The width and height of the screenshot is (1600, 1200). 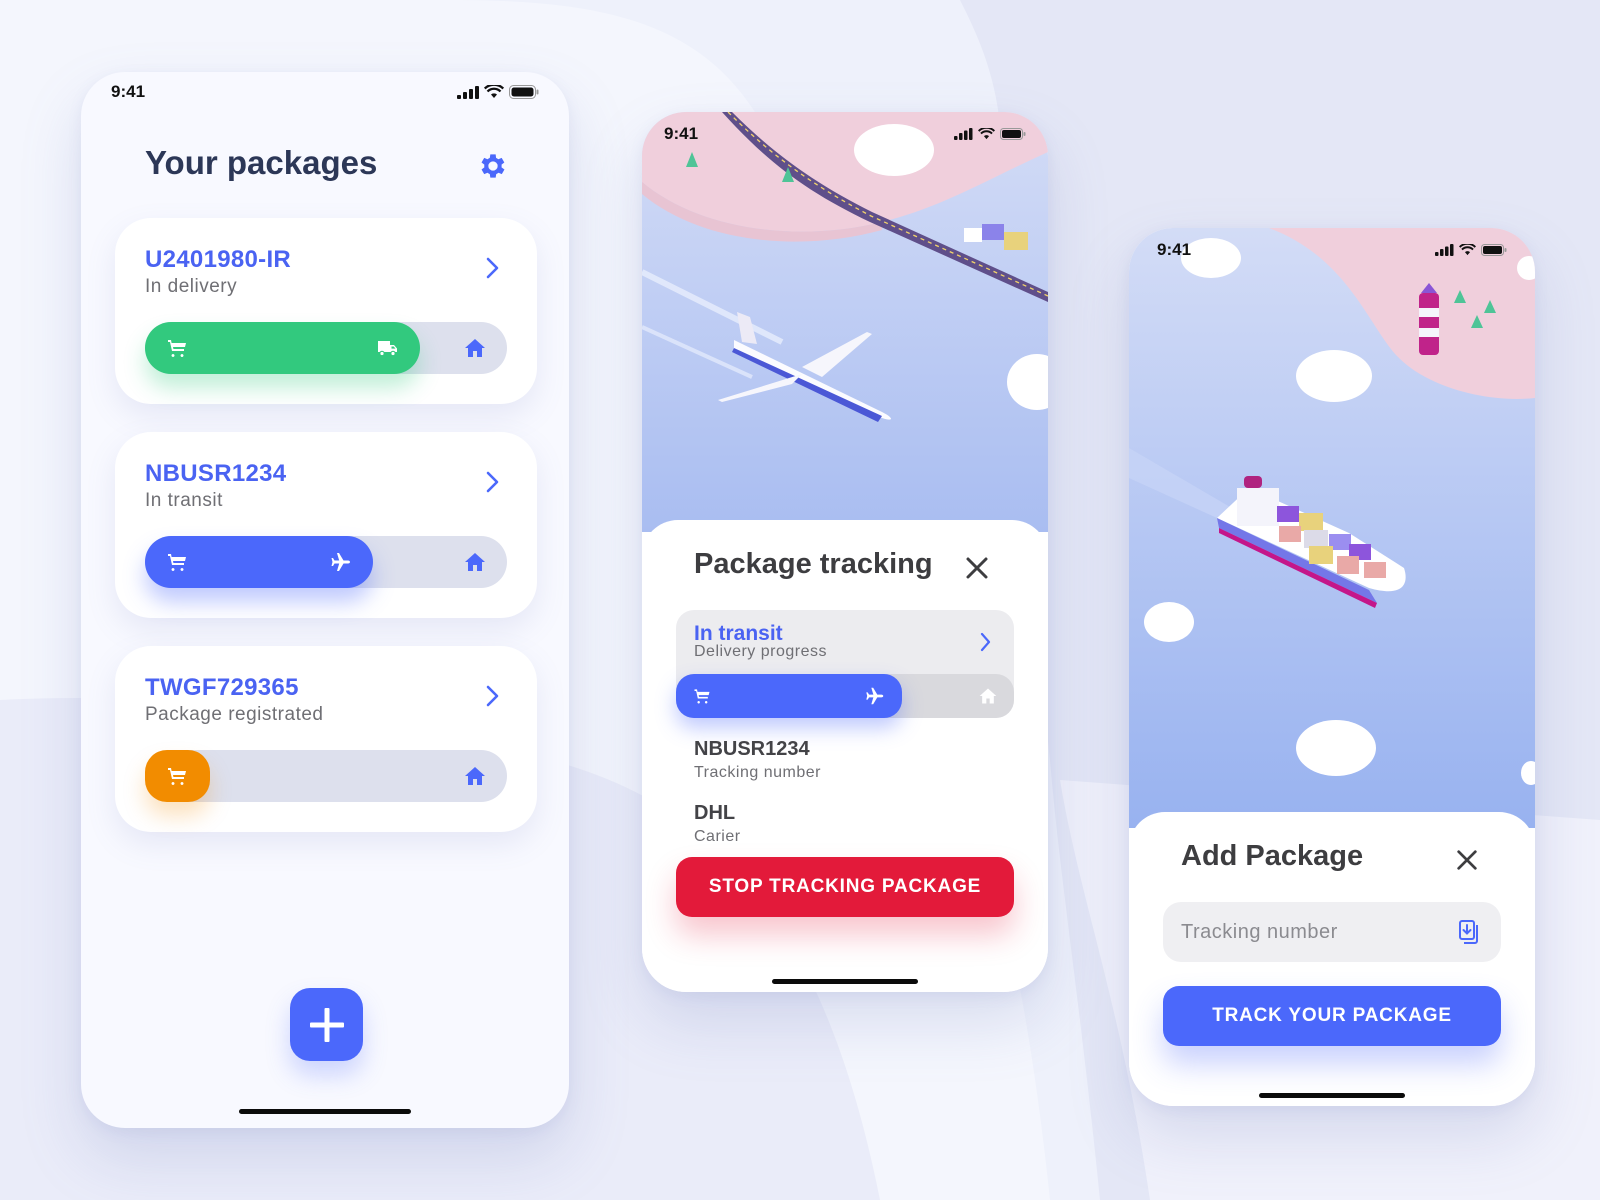 What do you see at coordinates (1469, 932) in the screenshot?
I see `paste-icon` at bounding box center [1469, 932].